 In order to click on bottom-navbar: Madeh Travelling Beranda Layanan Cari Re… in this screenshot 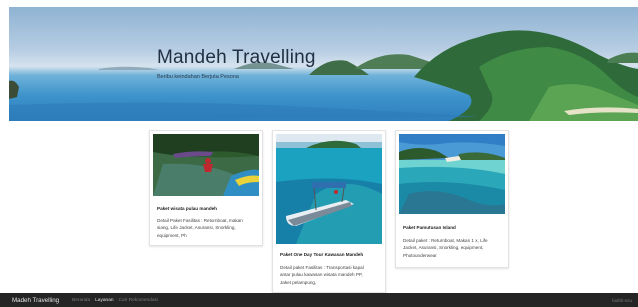, I will do `click(319, 300)`.